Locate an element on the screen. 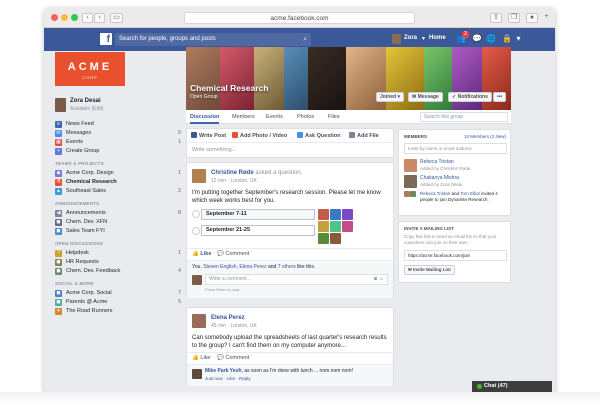 This screenshot has width=600, height=405. account-menu-icon: ▾ is located at coordinates (518, 38).